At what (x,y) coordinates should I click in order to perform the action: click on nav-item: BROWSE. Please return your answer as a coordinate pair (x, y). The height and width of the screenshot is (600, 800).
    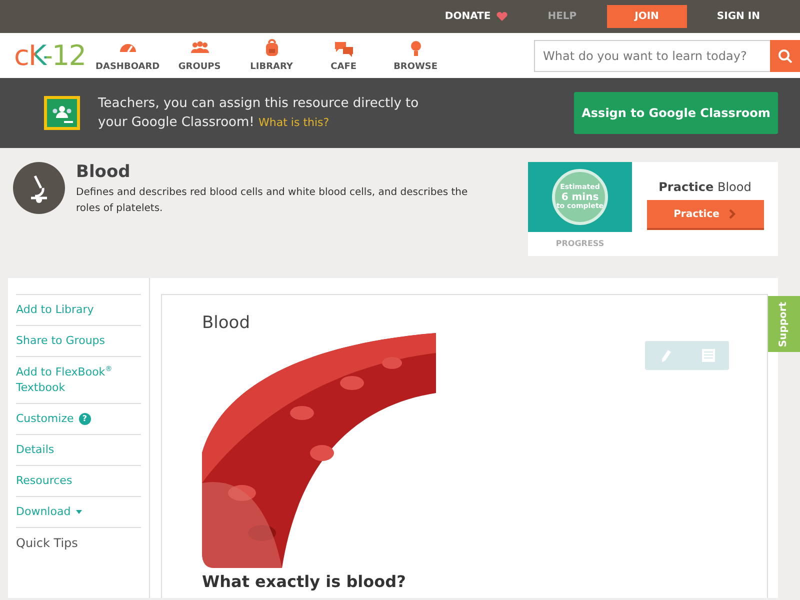
    Looking at the image, I should click on (416, 55).